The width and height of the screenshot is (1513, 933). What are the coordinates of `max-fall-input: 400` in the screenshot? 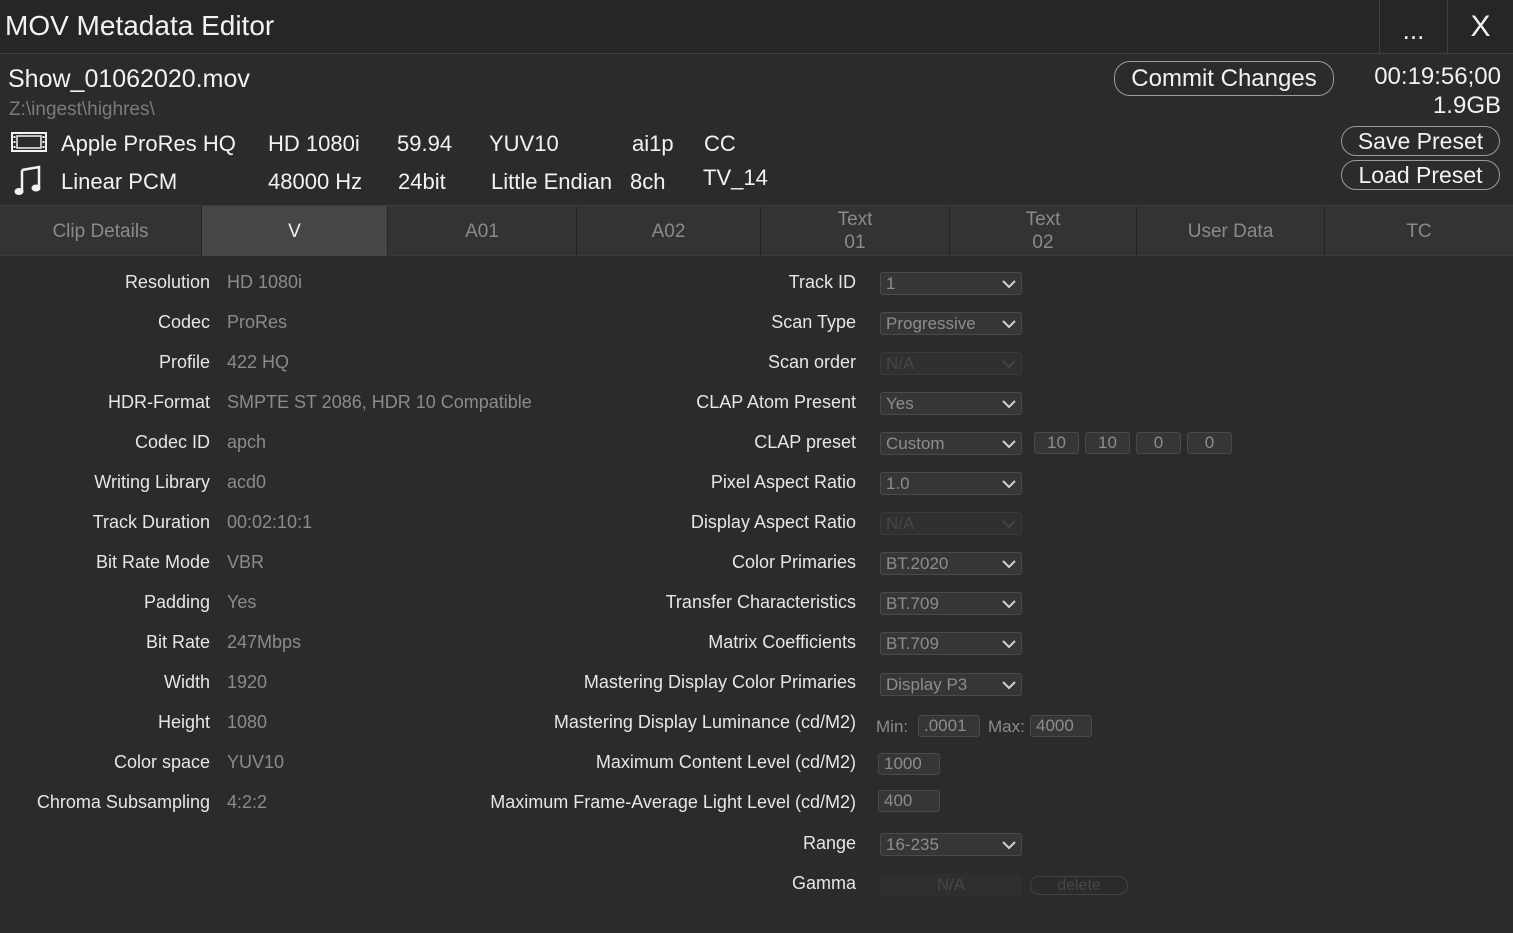 It's located at (909, 801).